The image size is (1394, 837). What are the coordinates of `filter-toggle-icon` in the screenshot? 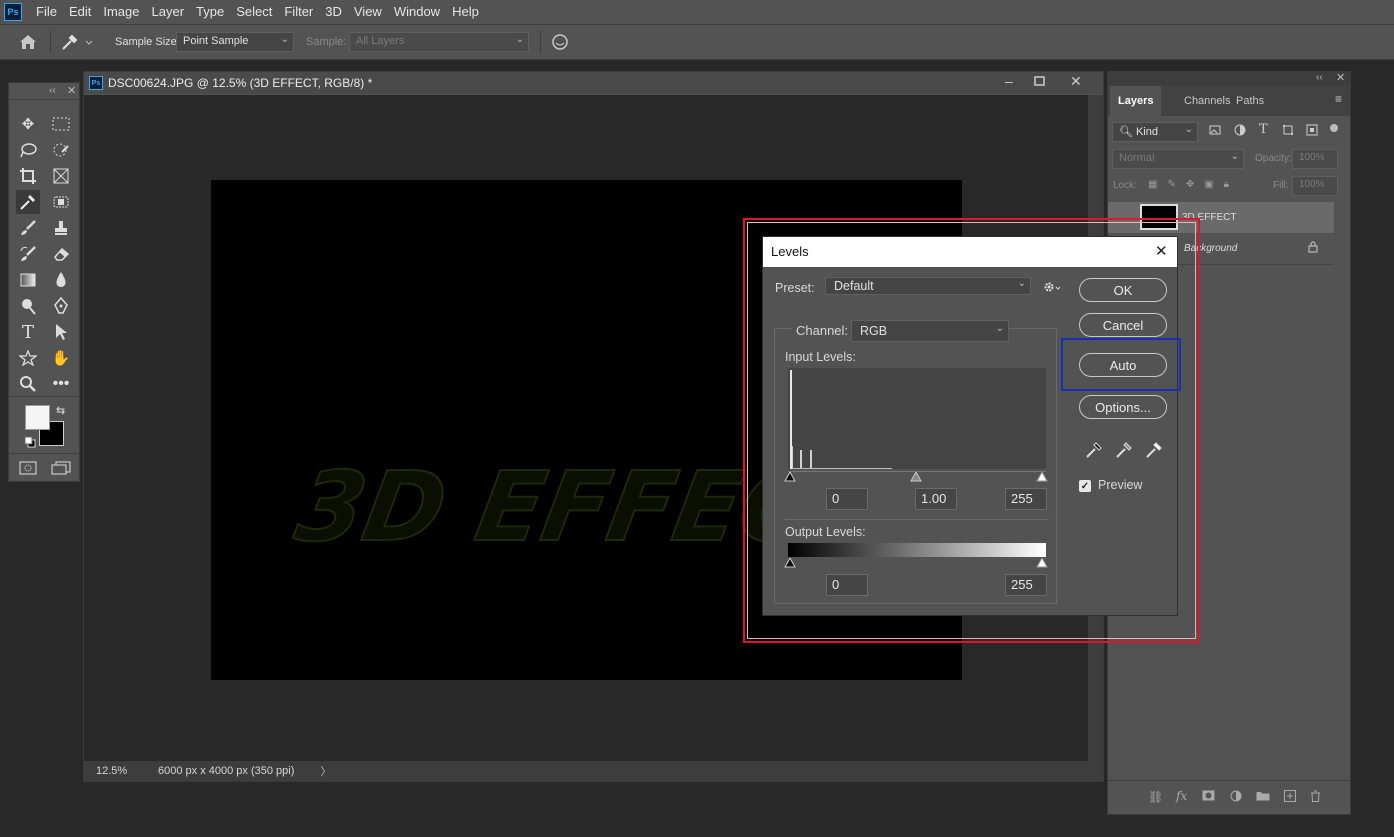 It's located at (1334, 128).